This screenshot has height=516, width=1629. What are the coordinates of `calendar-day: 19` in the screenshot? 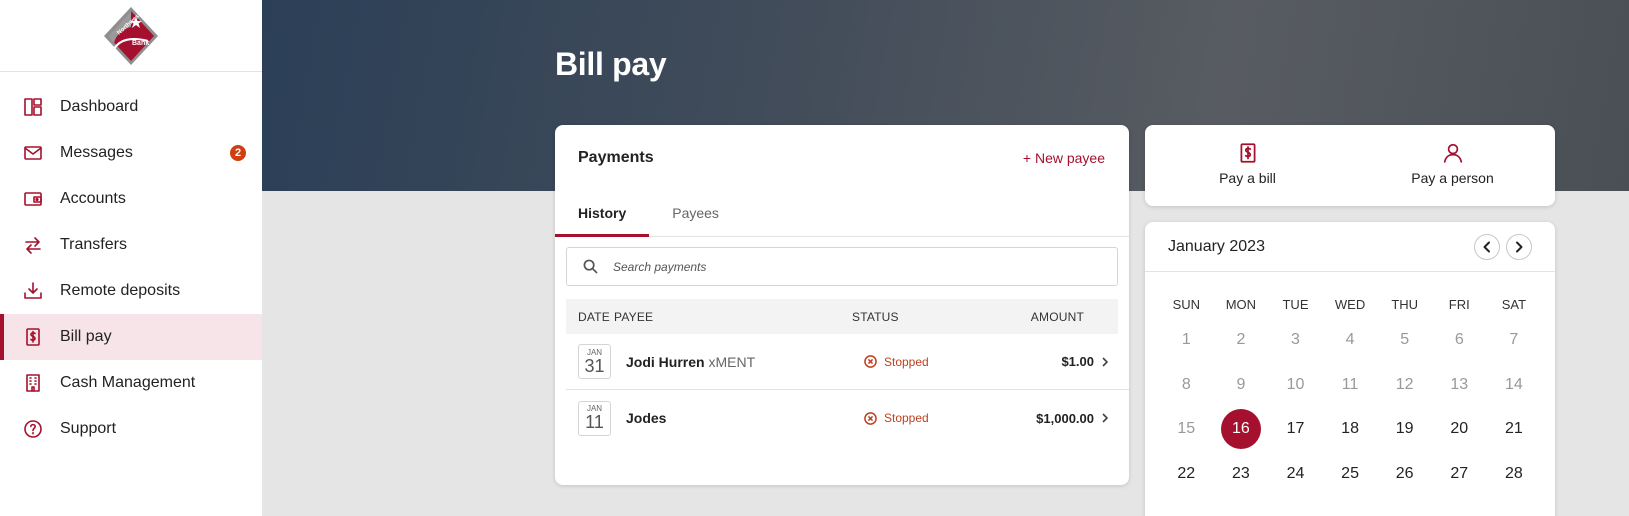 It's located at (1404, 429).